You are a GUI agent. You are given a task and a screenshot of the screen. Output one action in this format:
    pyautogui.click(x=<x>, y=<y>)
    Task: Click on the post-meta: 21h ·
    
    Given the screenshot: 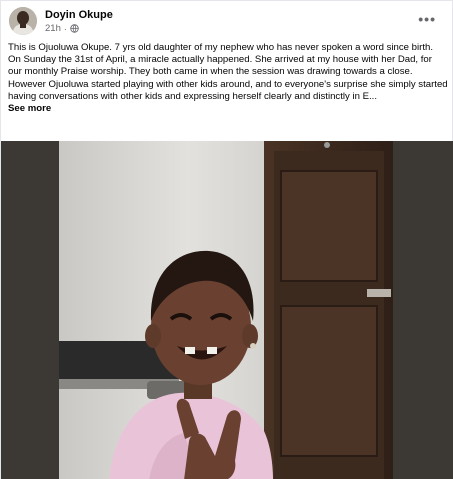 What is the action you would take?
    pyautogui.click(x=62, y=28)
    